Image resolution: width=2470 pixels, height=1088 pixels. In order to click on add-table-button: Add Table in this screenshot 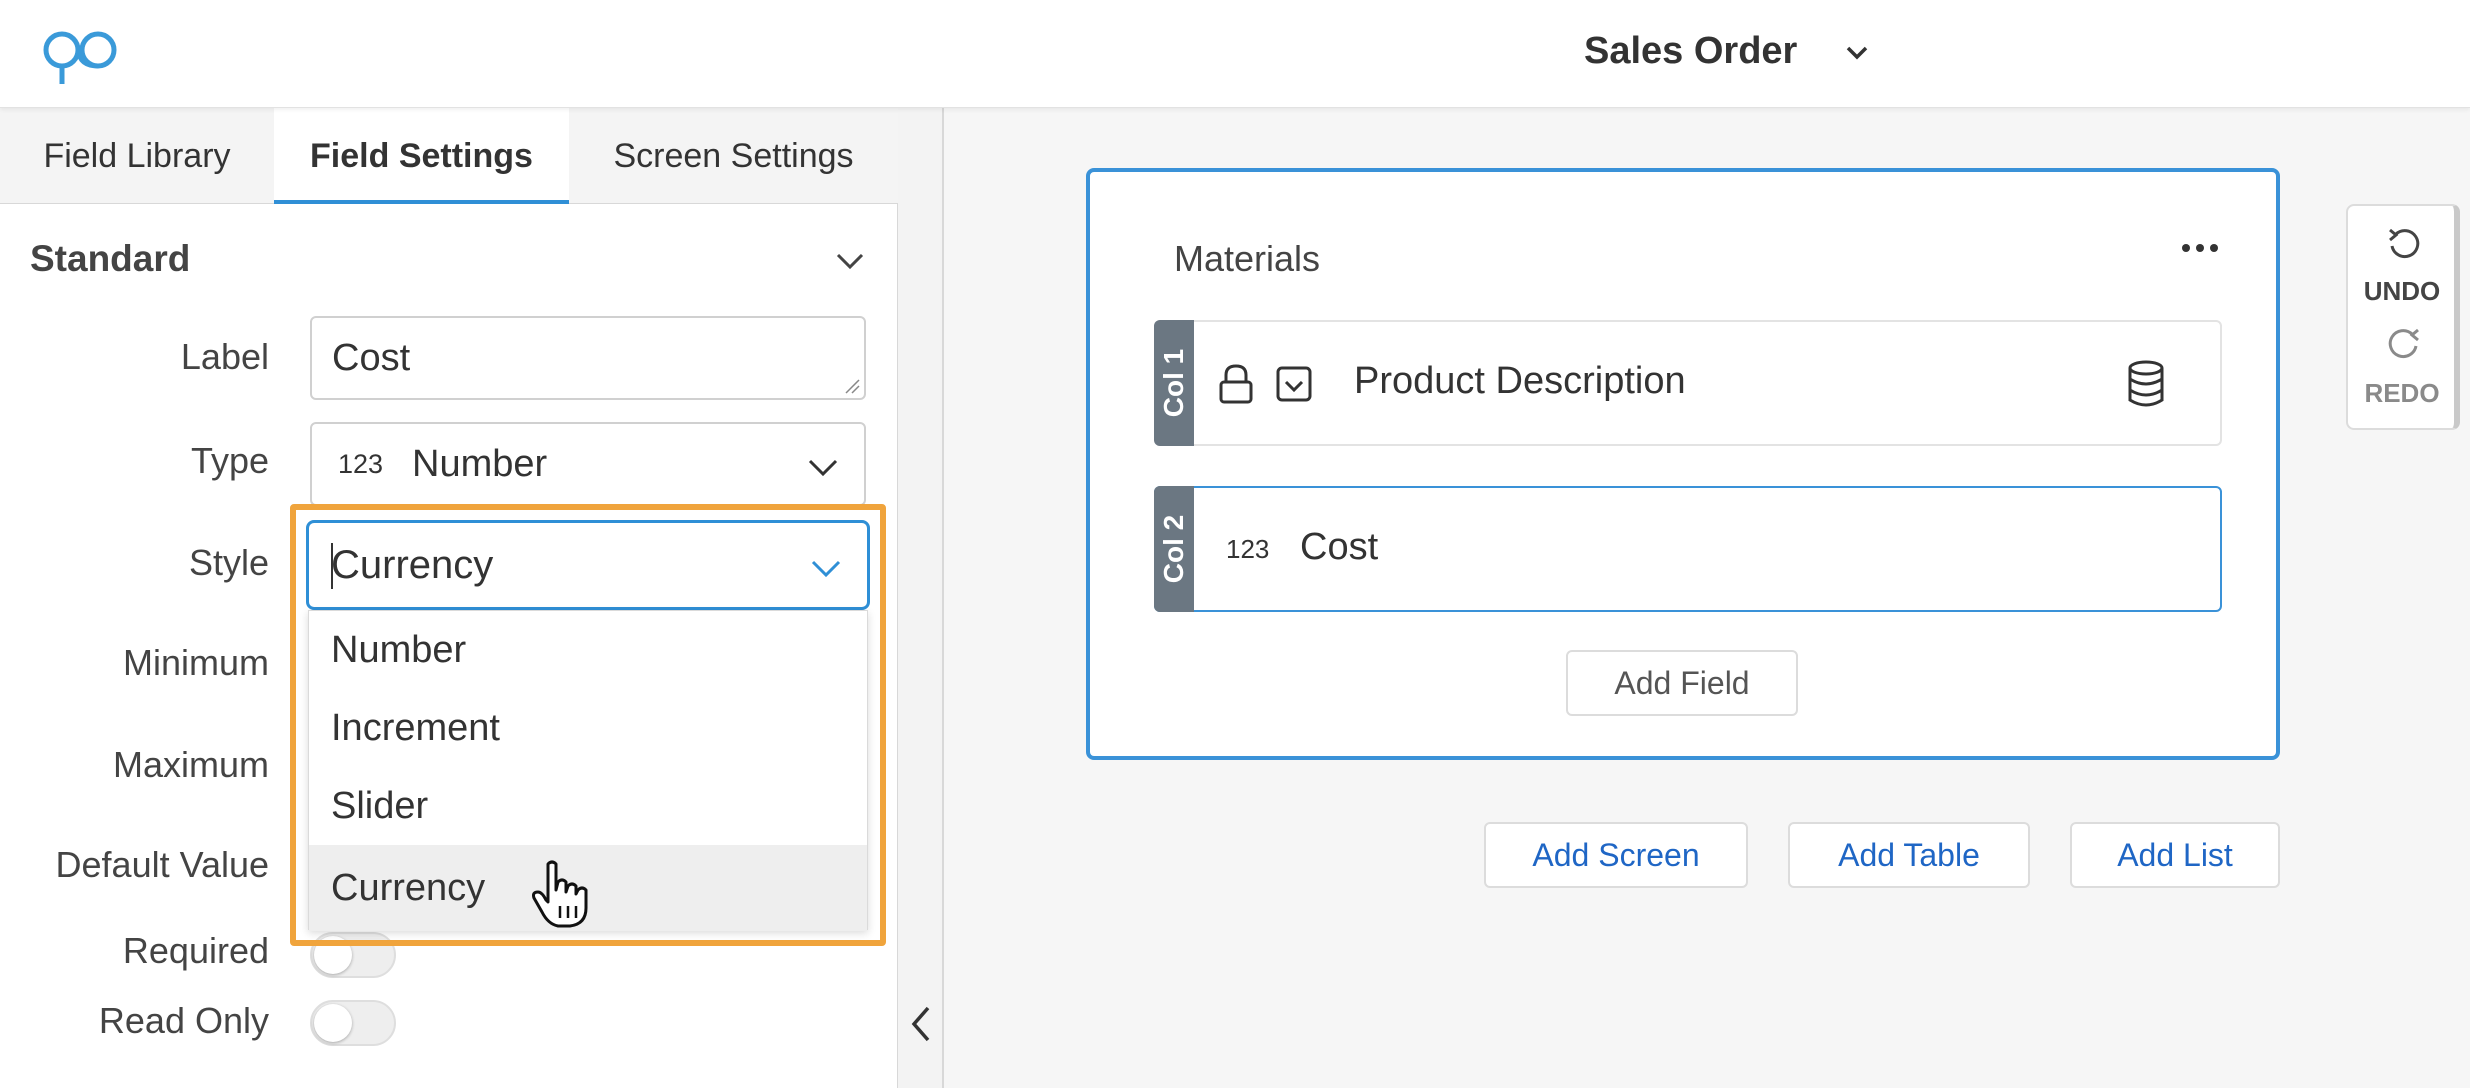, I will do `click(1909, 855)`.